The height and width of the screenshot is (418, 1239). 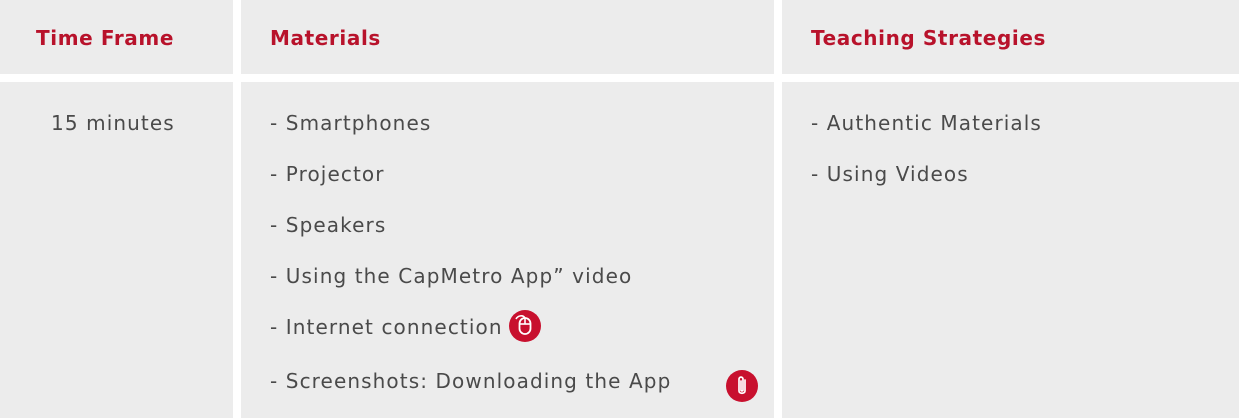 What do you see at coordinates (386, 327) in the screenshot?
I see `material-text: - Internet connection` at bounding box center [386, 327].